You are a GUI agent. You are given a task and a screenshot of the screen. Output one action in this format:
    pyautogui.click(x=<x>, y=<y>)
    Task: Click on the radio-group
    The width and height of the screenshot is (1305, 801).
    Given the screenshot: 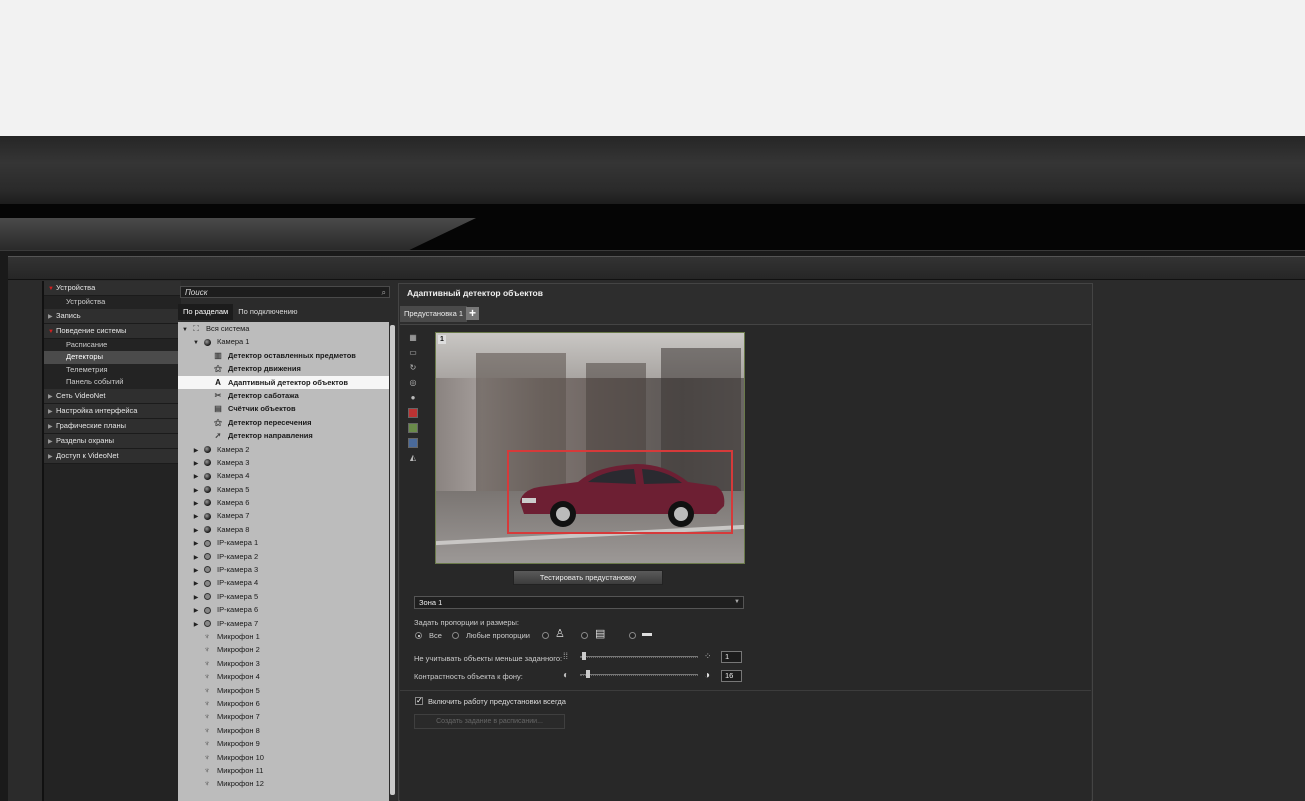 What is the action you would take?
    pyautogui.click(x=584, y=635)
    